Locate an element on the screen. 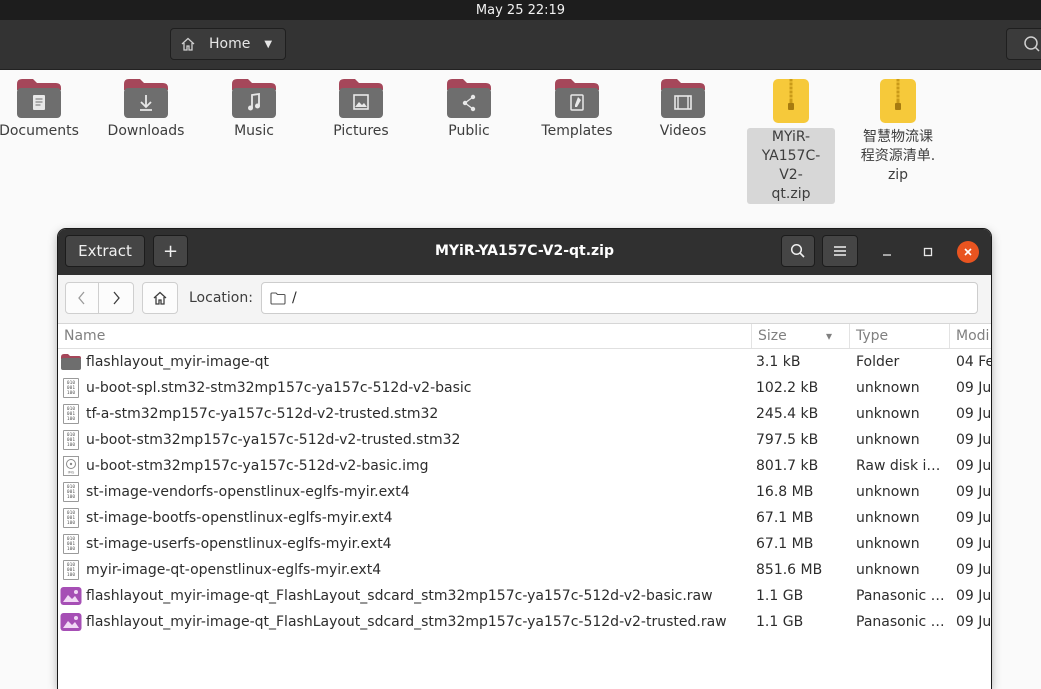 This screenshot has height=689, width=1041. zip-file-chinese: 智慧物流课 程资源清单. zip is located at coordinates (898, 127).